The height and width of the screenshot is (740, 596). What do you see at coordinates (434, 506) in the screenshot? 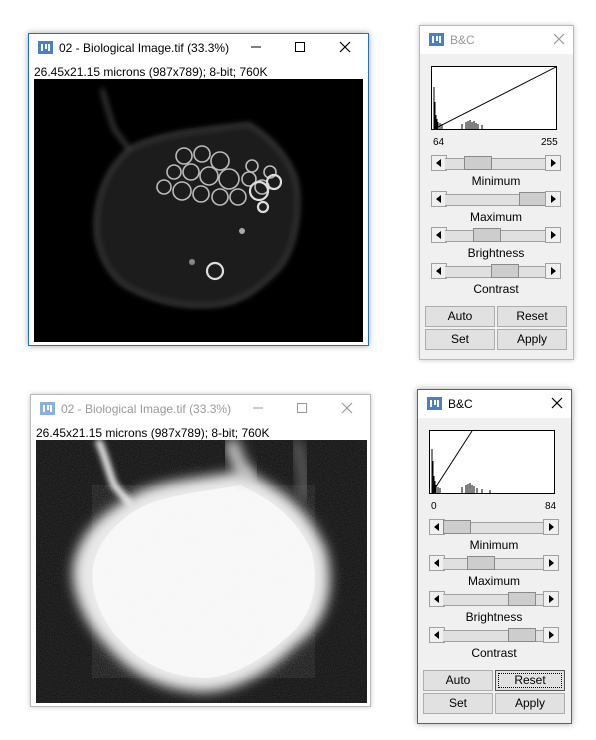
I see `hist-min-label: 0` at bounding box center [434, 506].